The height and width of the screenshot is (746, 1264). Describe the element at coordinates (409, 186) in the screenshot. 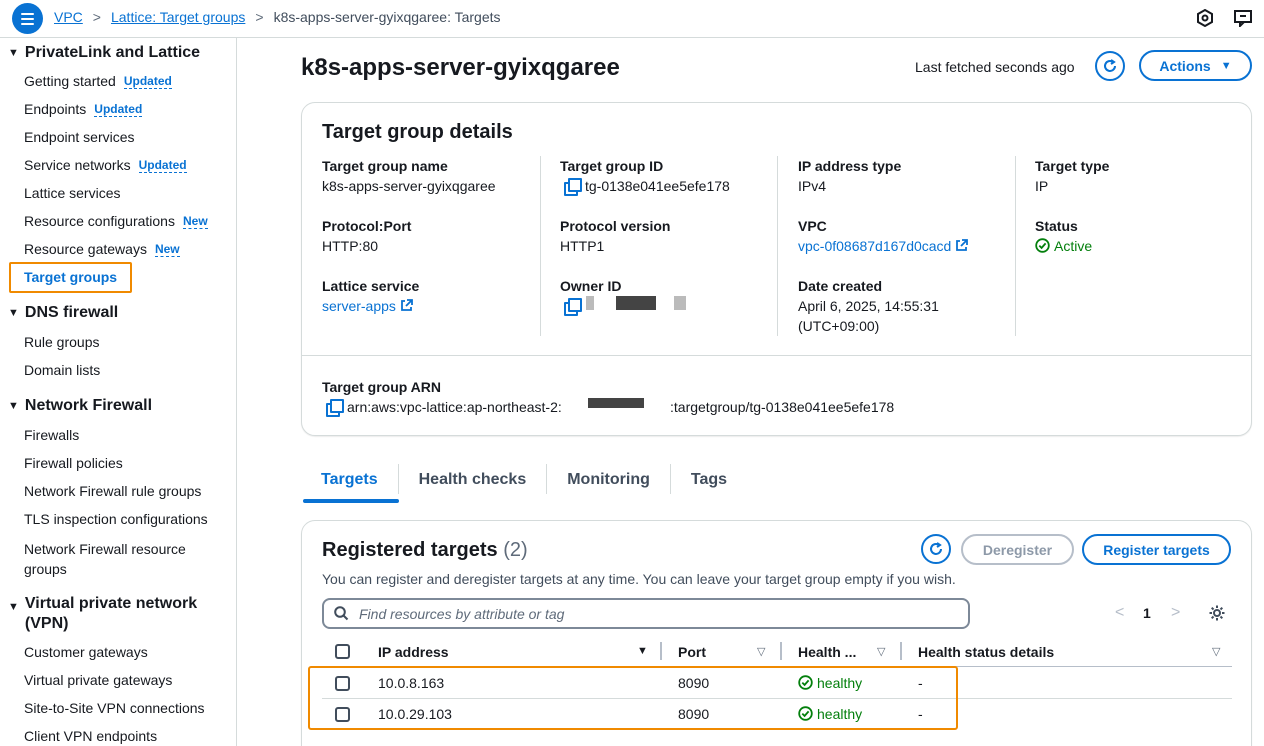

I see `tg-name-value: k8s-apps-server-gyixqgaree` at that location.